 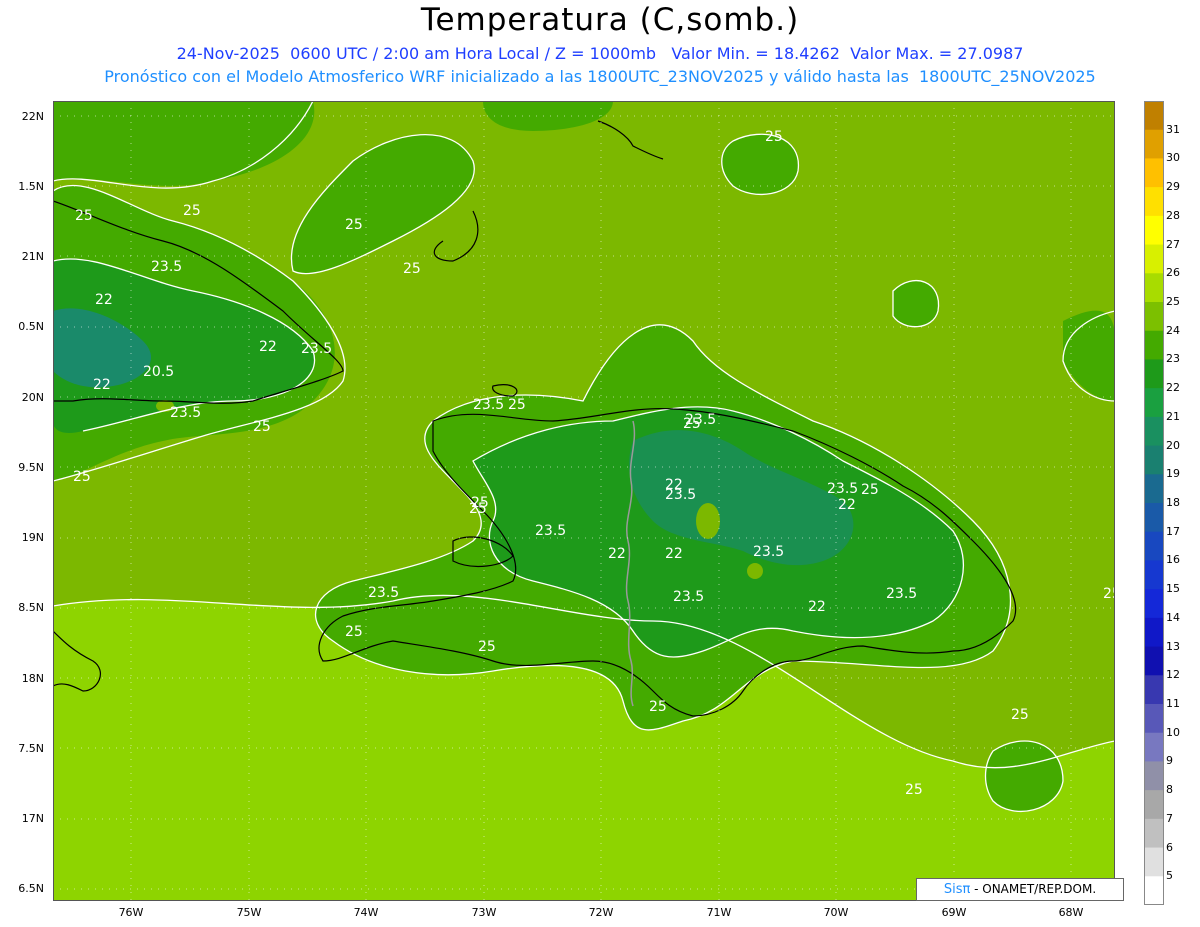 What do you see at coordinates (1173, 187) in the screenshot?
I see `color-bar-level: 29` at bounding box center [1173, 187].